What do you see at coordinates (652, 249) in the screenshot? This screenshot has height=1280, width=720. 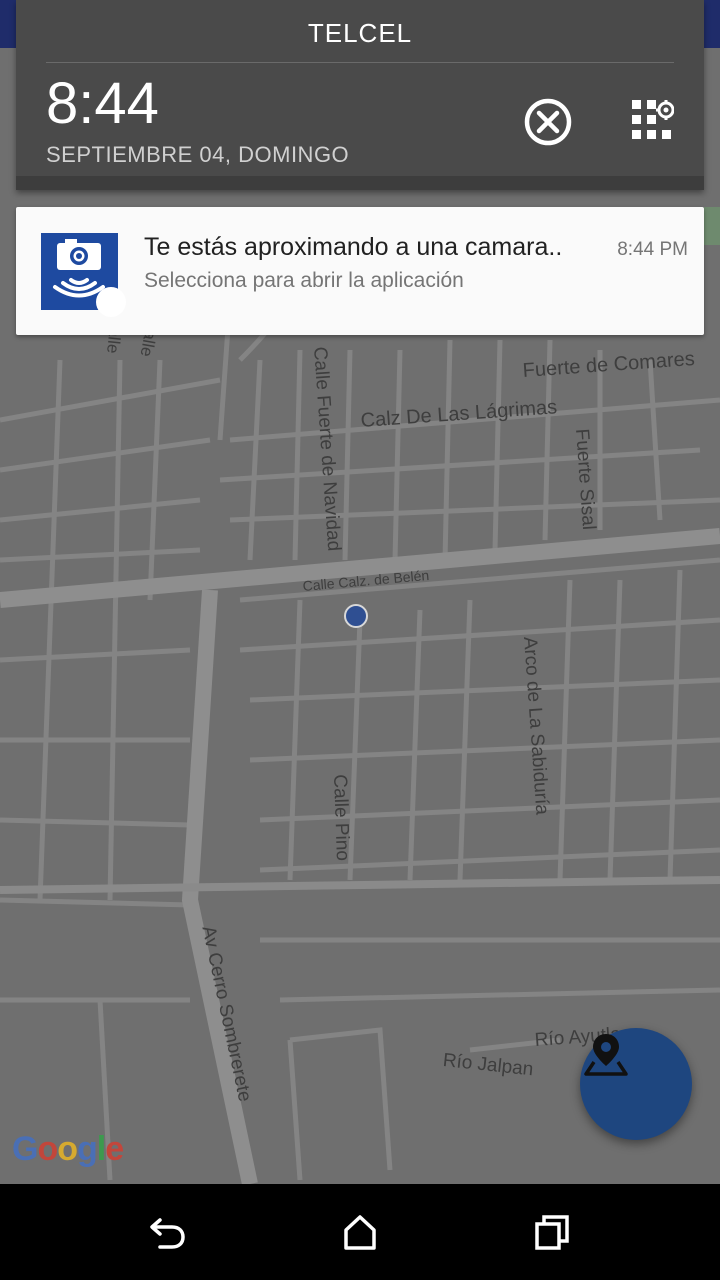 I see `notification-time: 8:44 PM` at bounding box center [652, 249].